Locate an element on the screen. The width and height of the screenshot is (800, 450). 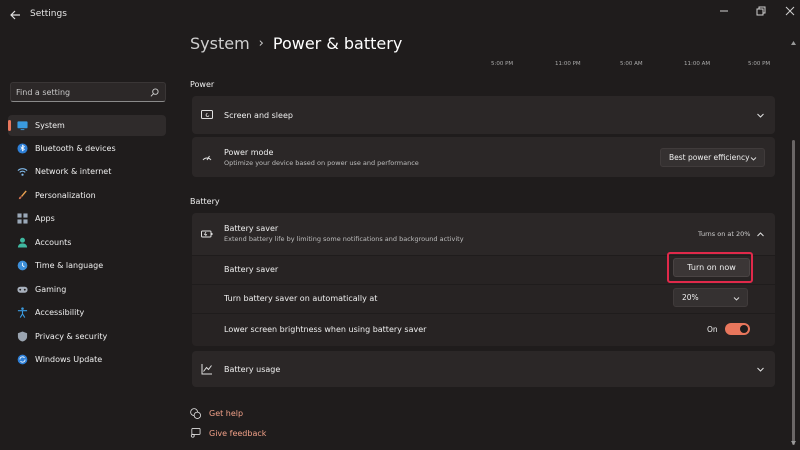
breadcrumb: System › Power & battery is located at coordinates (296, 43).